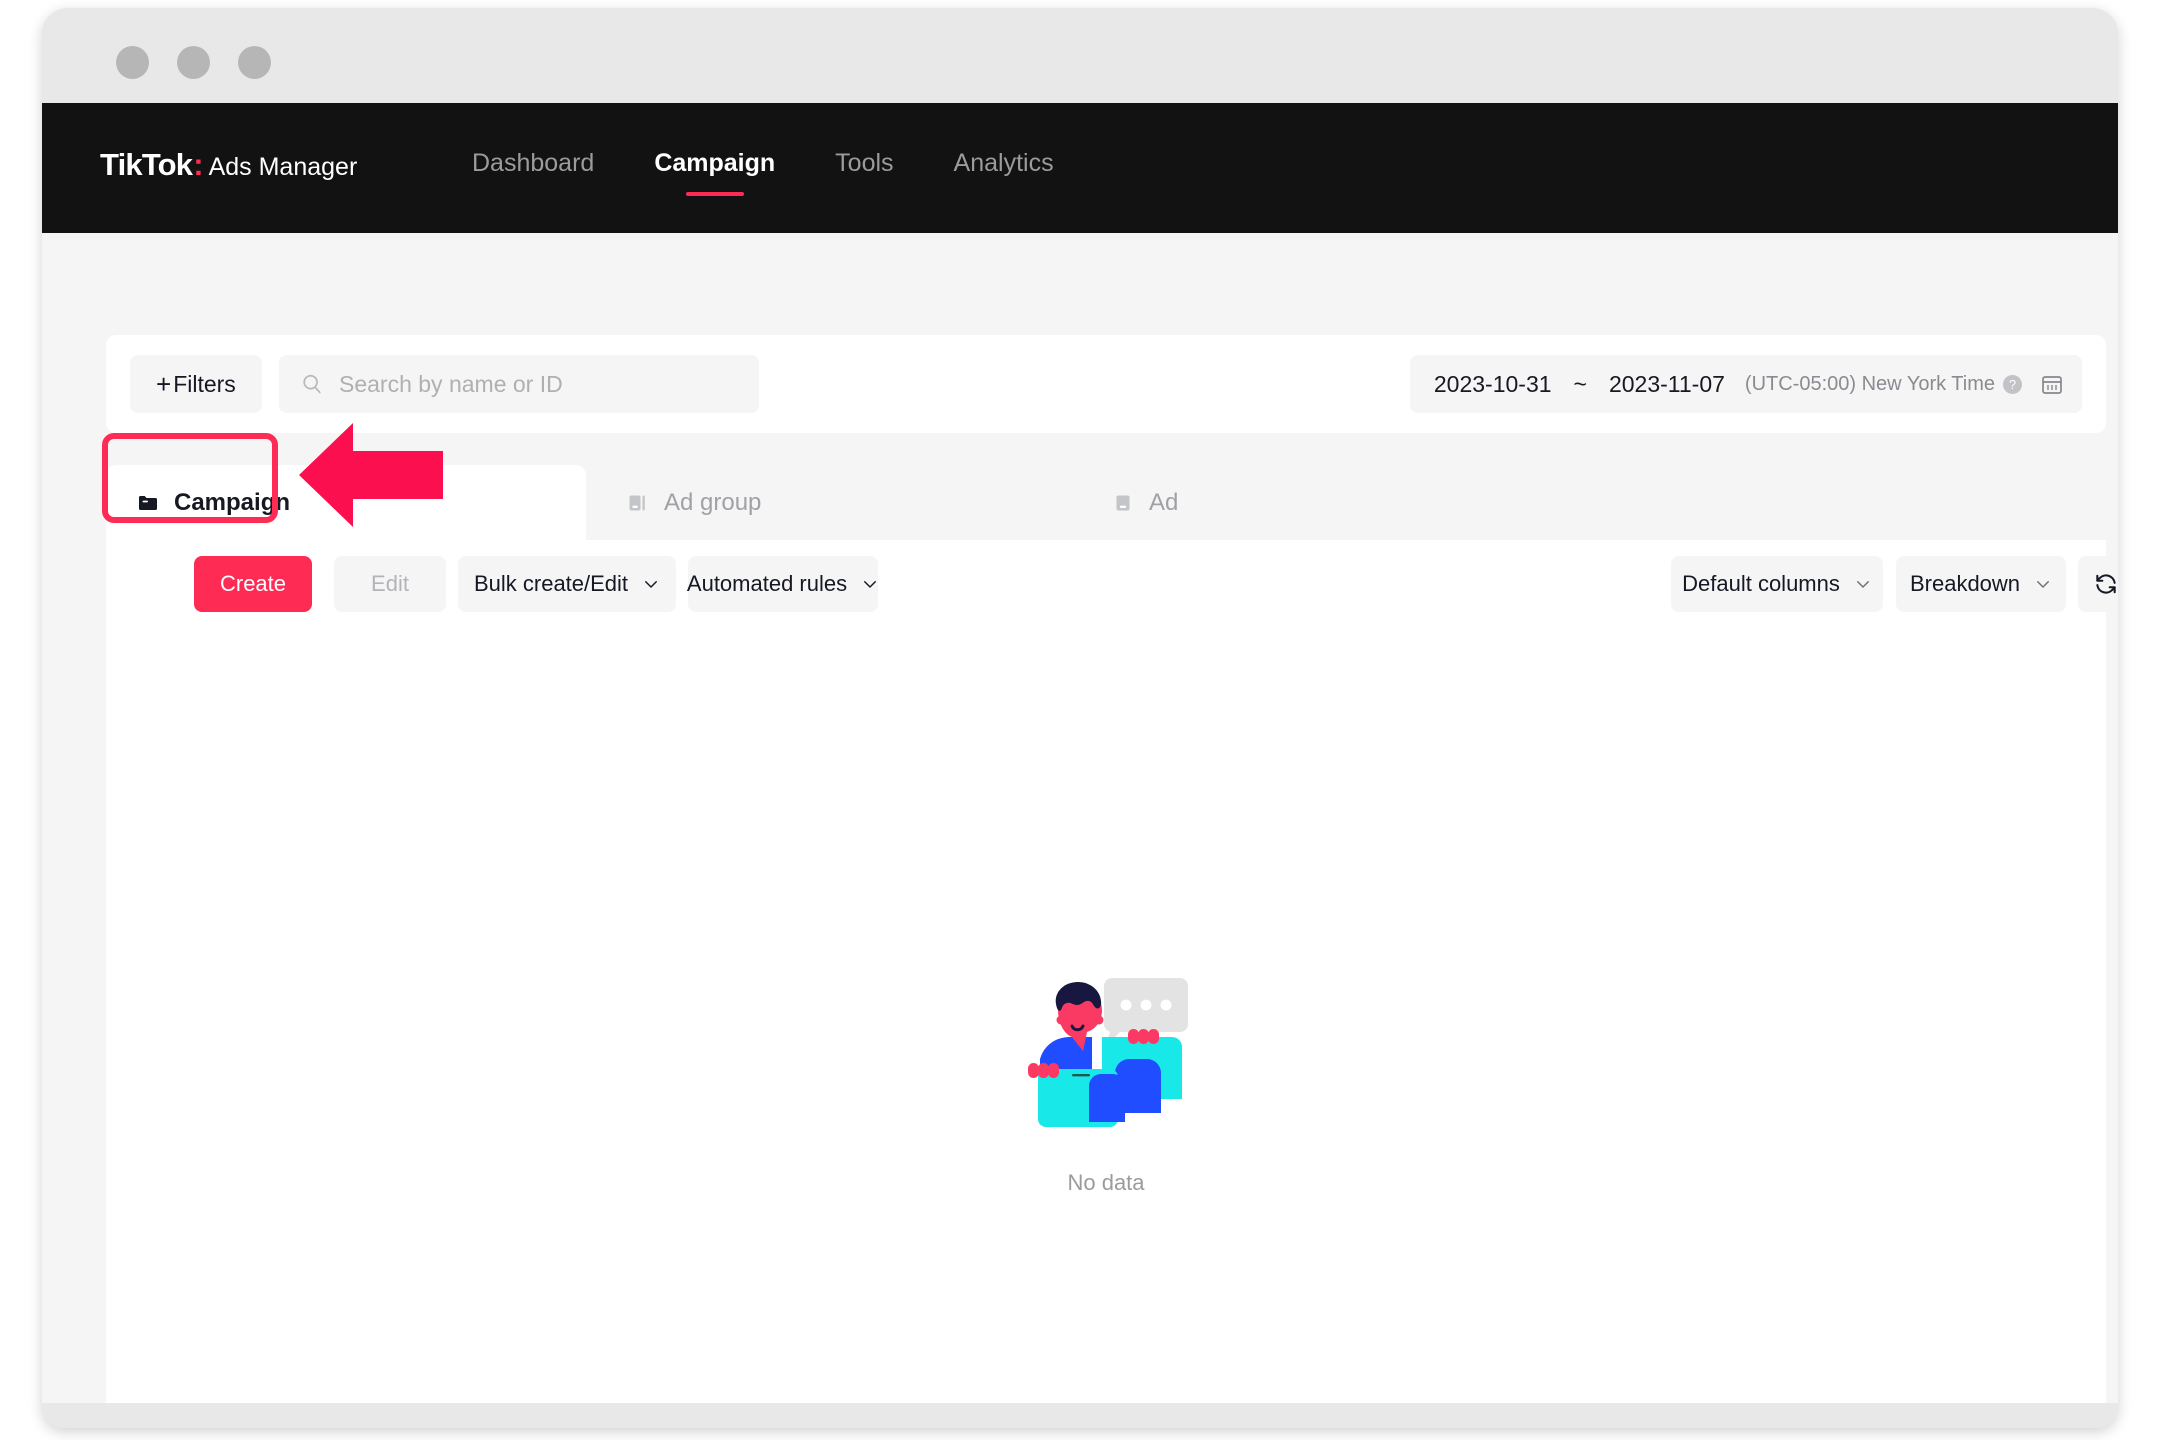  What do you see at coordinates (132, 62) in the screenshot?
I see `window-close-button` at bounding box center [132, 62].